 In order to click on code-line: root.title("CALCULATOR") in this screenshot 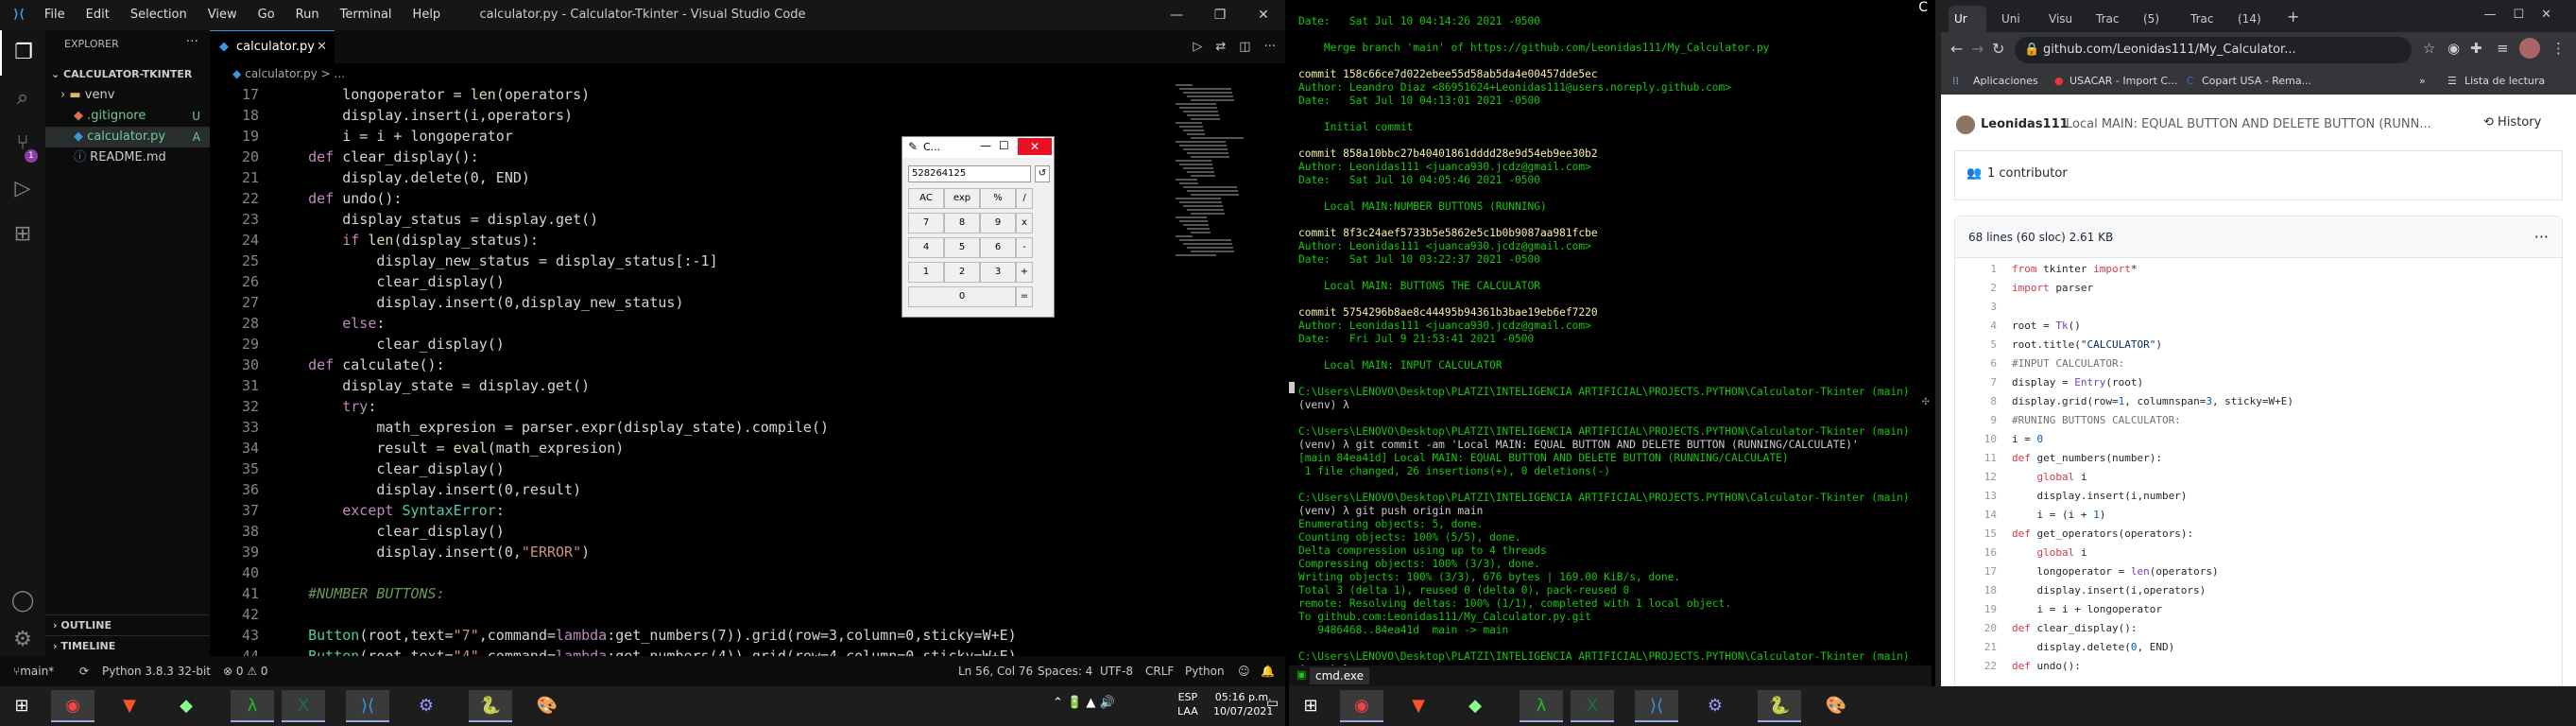, I will do `click(2087, 345)`.